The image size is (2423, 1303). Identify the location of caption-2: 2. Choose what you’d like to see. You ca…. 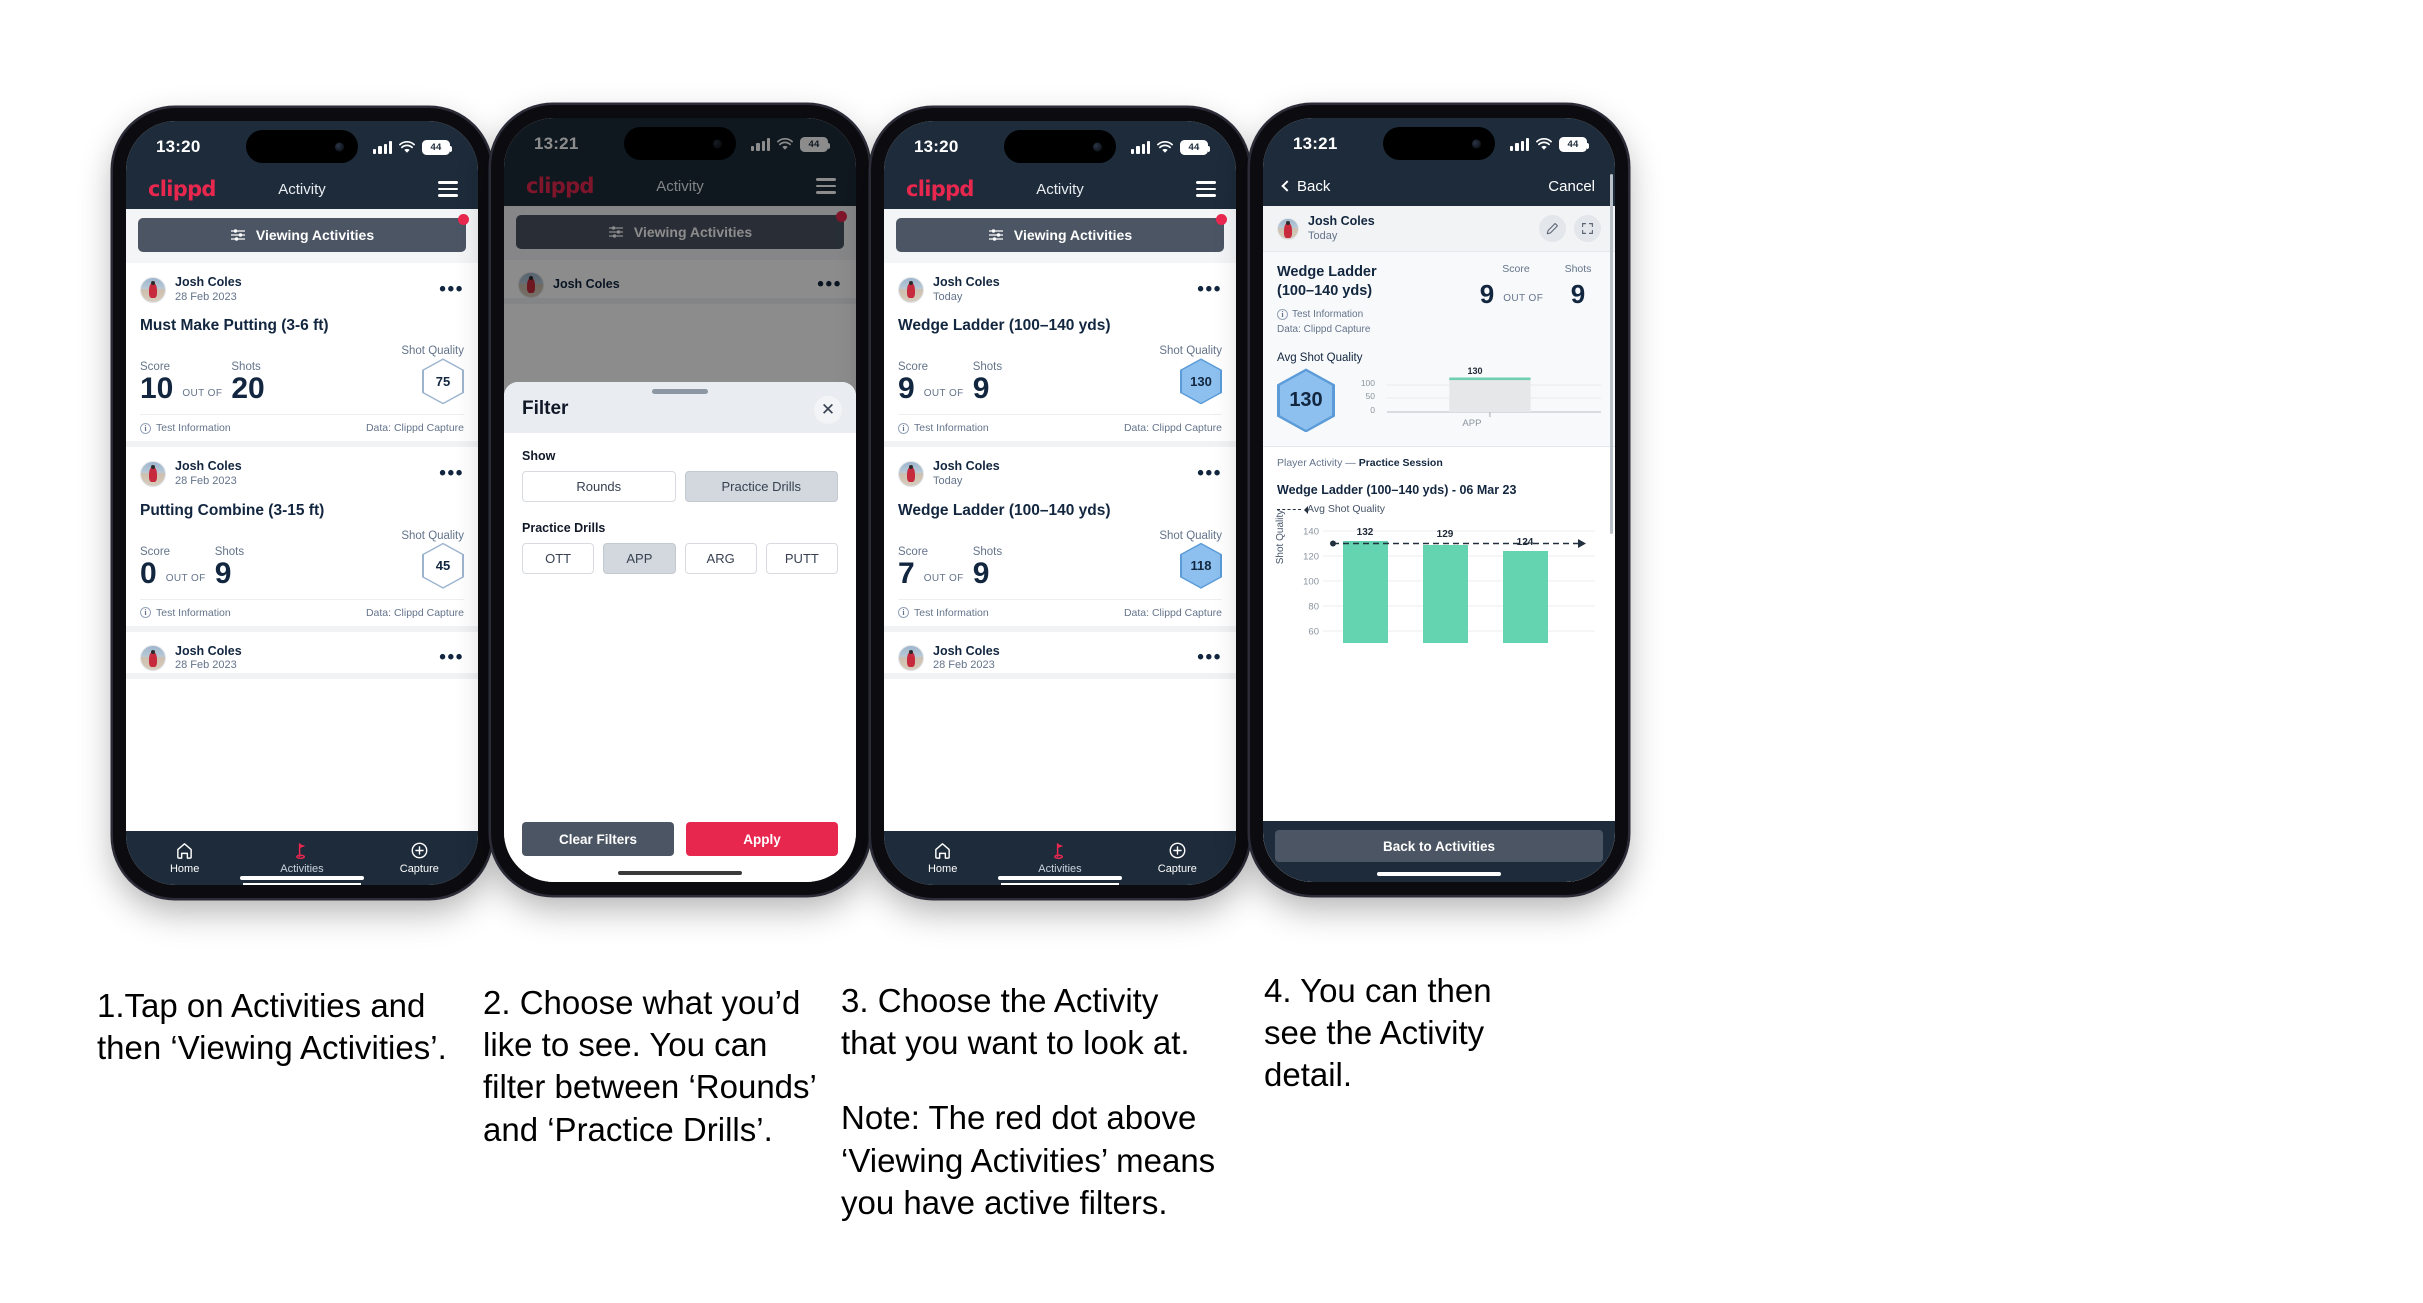
(683, 1066).